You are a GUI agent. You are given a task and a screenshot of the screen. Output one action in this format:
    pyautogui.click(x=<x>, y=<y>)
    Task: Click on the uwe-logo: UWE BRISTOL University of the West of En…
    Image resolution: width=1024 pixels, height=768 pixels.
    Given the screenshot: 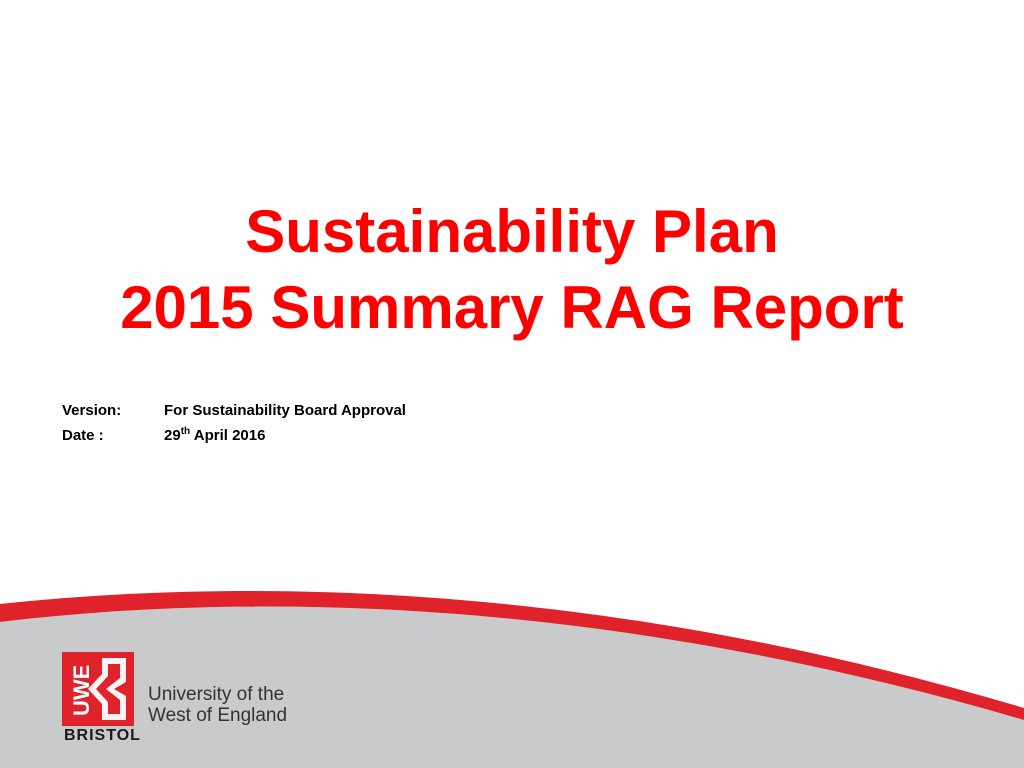 What is the action you would take?
    pyautogui.click(x=187, y=702)
    